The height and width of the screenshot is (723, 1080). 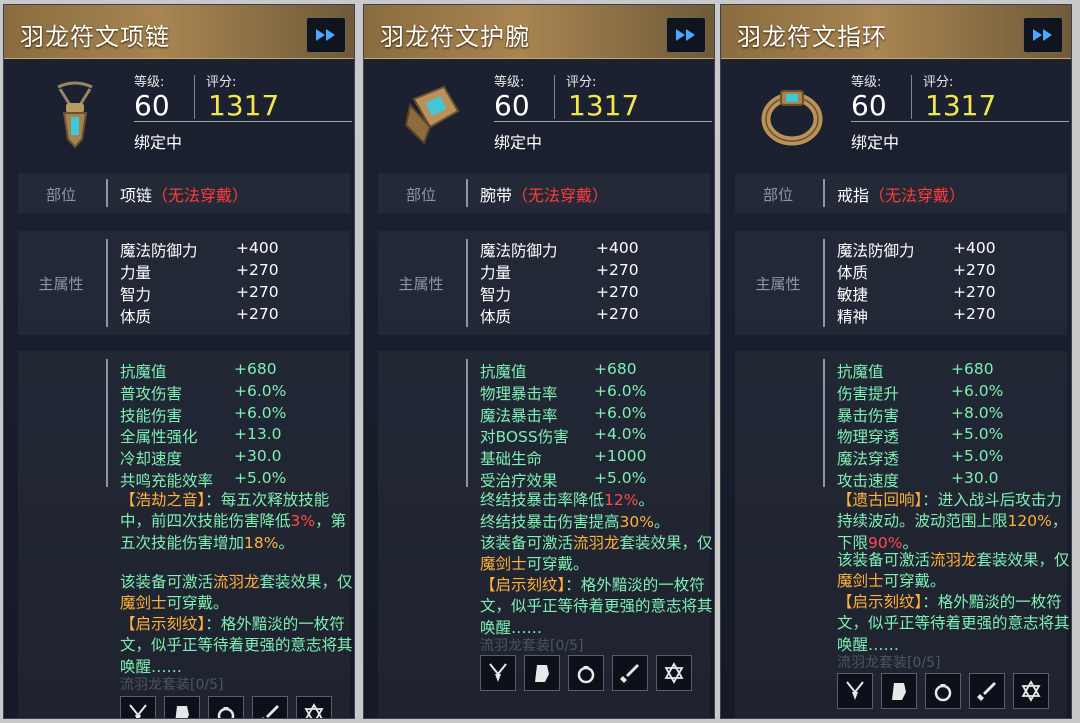 What do you see at coordinates (184, 283) in the screenshot?
I see `main-stats-section: 主属性 魔法防御力 +400 力量 +270 智力 +270 体质 +270` at bounding box center [184, 283].